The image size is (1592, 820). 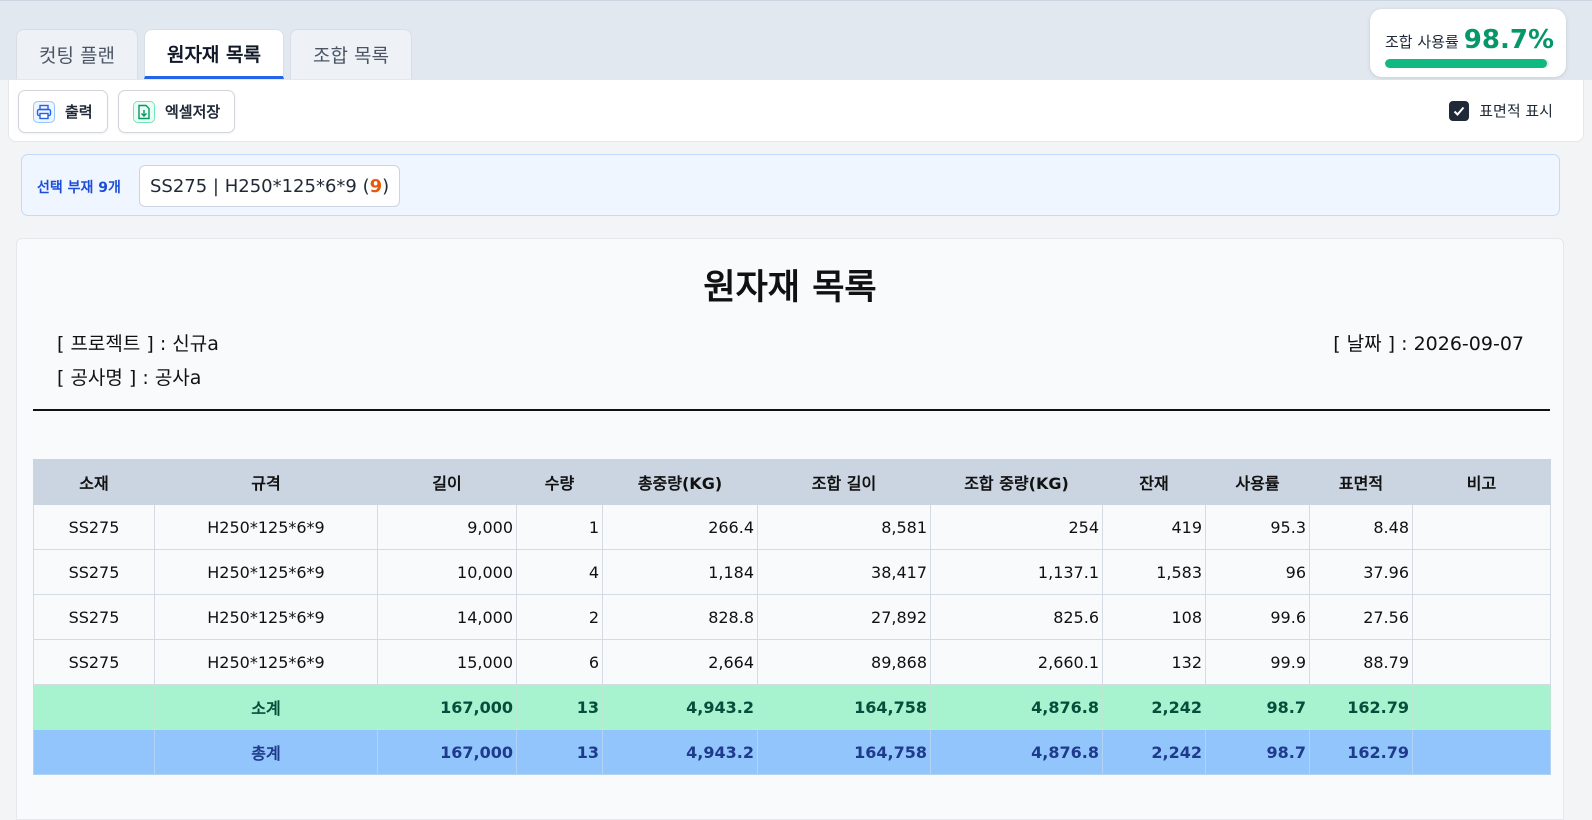 What do you see at coordinates (1154, 617) in the screenshot?
I see `cell-remnant: 108` at bounding box center [1154, 617].